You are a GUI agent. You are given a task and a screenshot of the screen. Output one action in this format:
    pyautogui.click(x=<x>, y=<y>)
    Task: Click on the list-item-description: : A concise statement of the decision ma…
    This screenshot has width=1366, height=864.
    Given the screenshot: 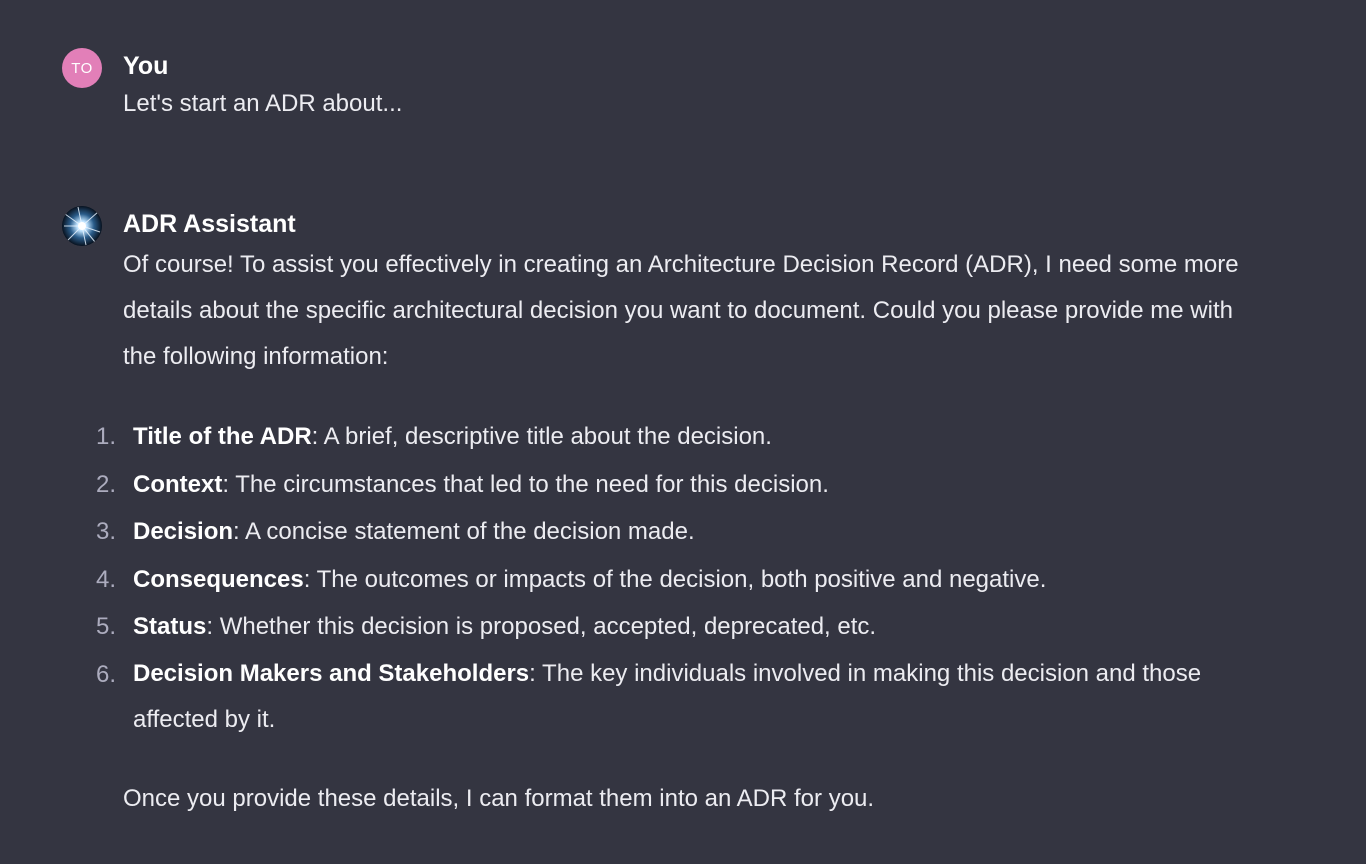 What is the action you would take?
    pyautogui.click(x=464, y=531)
    